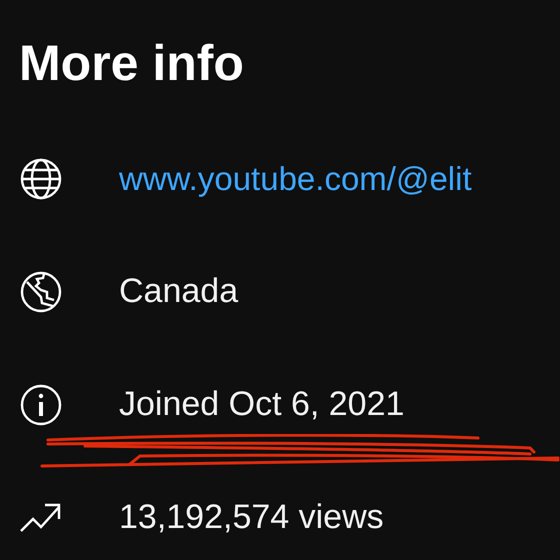 This screenshot has height=560, width=560. I want to click on section-title: More info, so click(132, 63).